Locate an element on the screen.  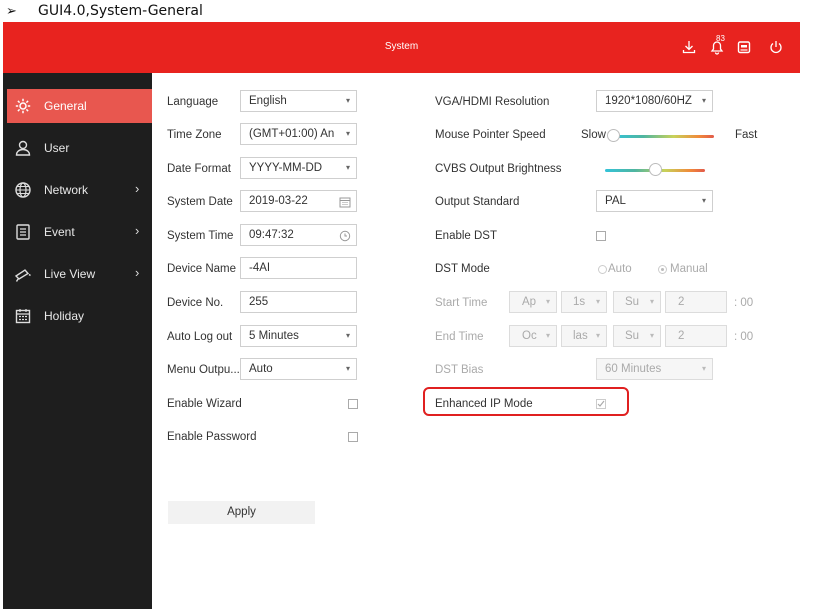
time-zone-select: (GMT+01:00) An ▾ is located at coordinates (298, 134).